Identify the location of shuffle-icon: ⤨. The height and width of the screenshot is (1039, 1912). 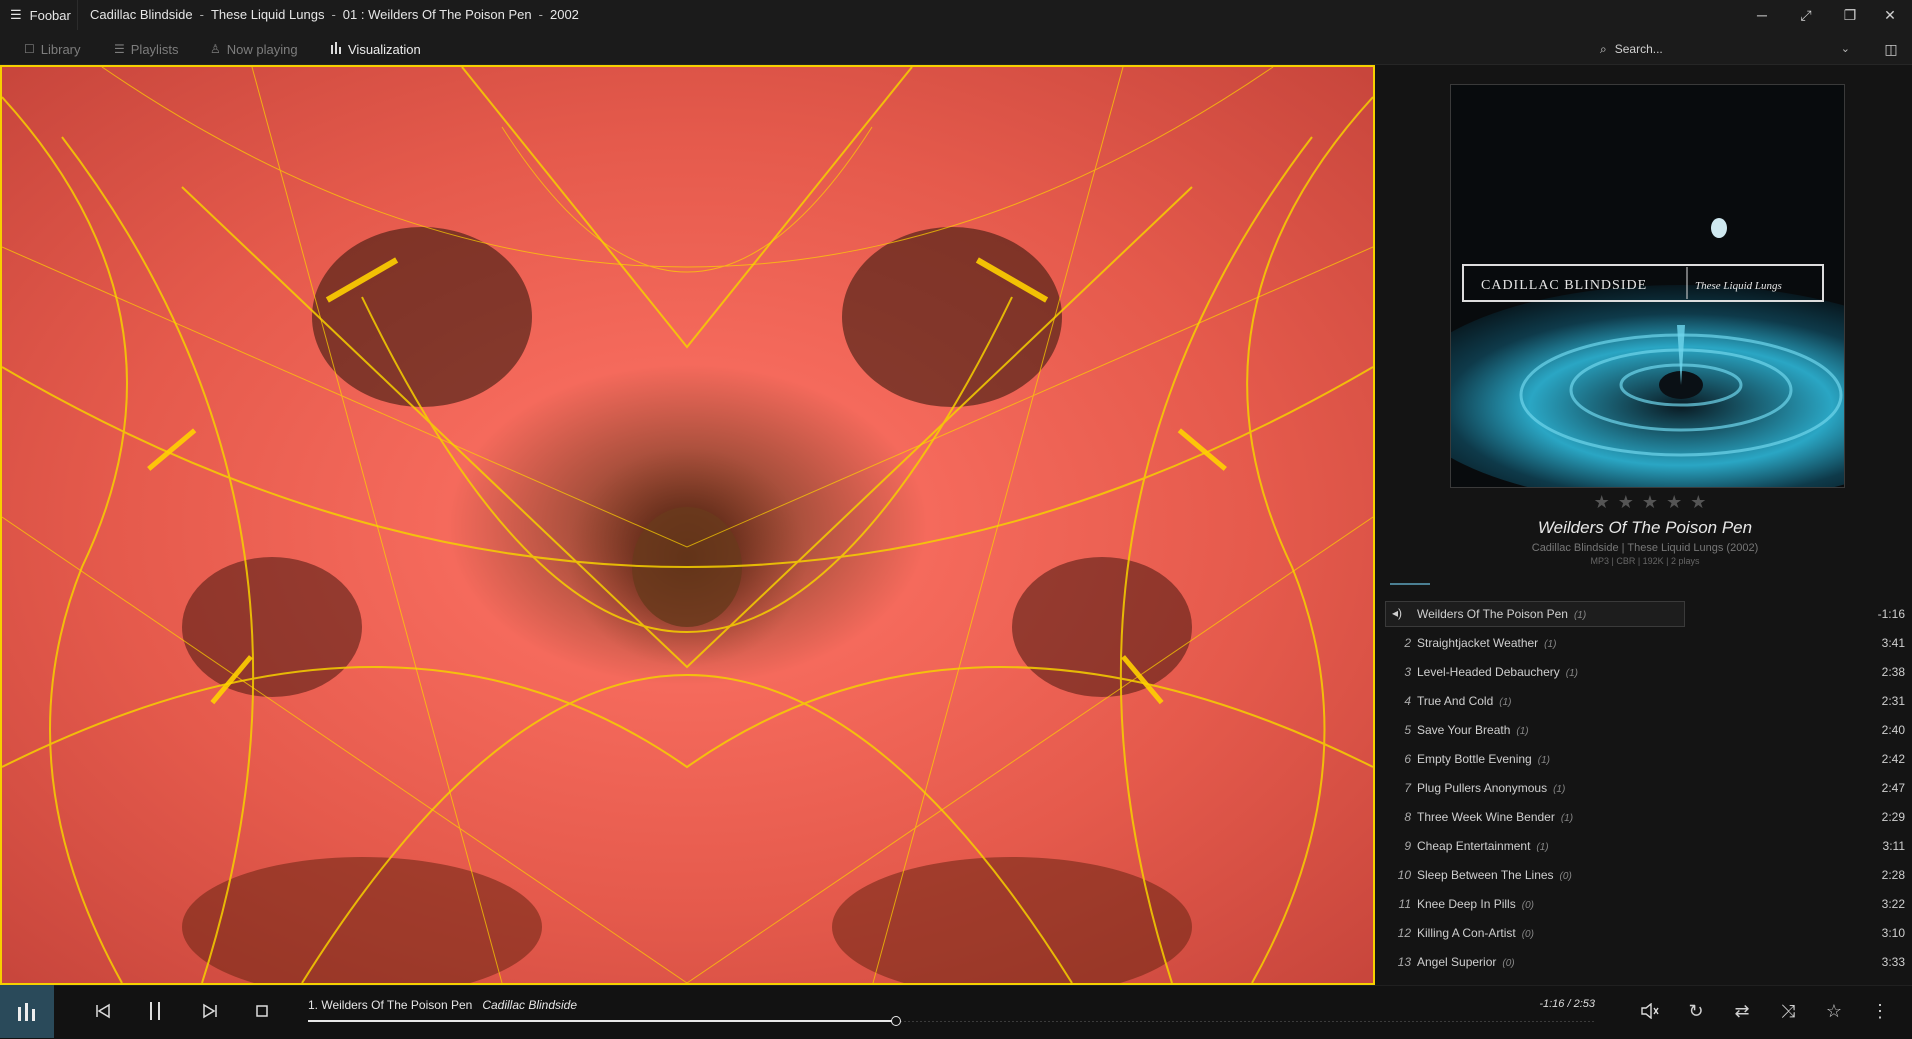
(1788, 1010).